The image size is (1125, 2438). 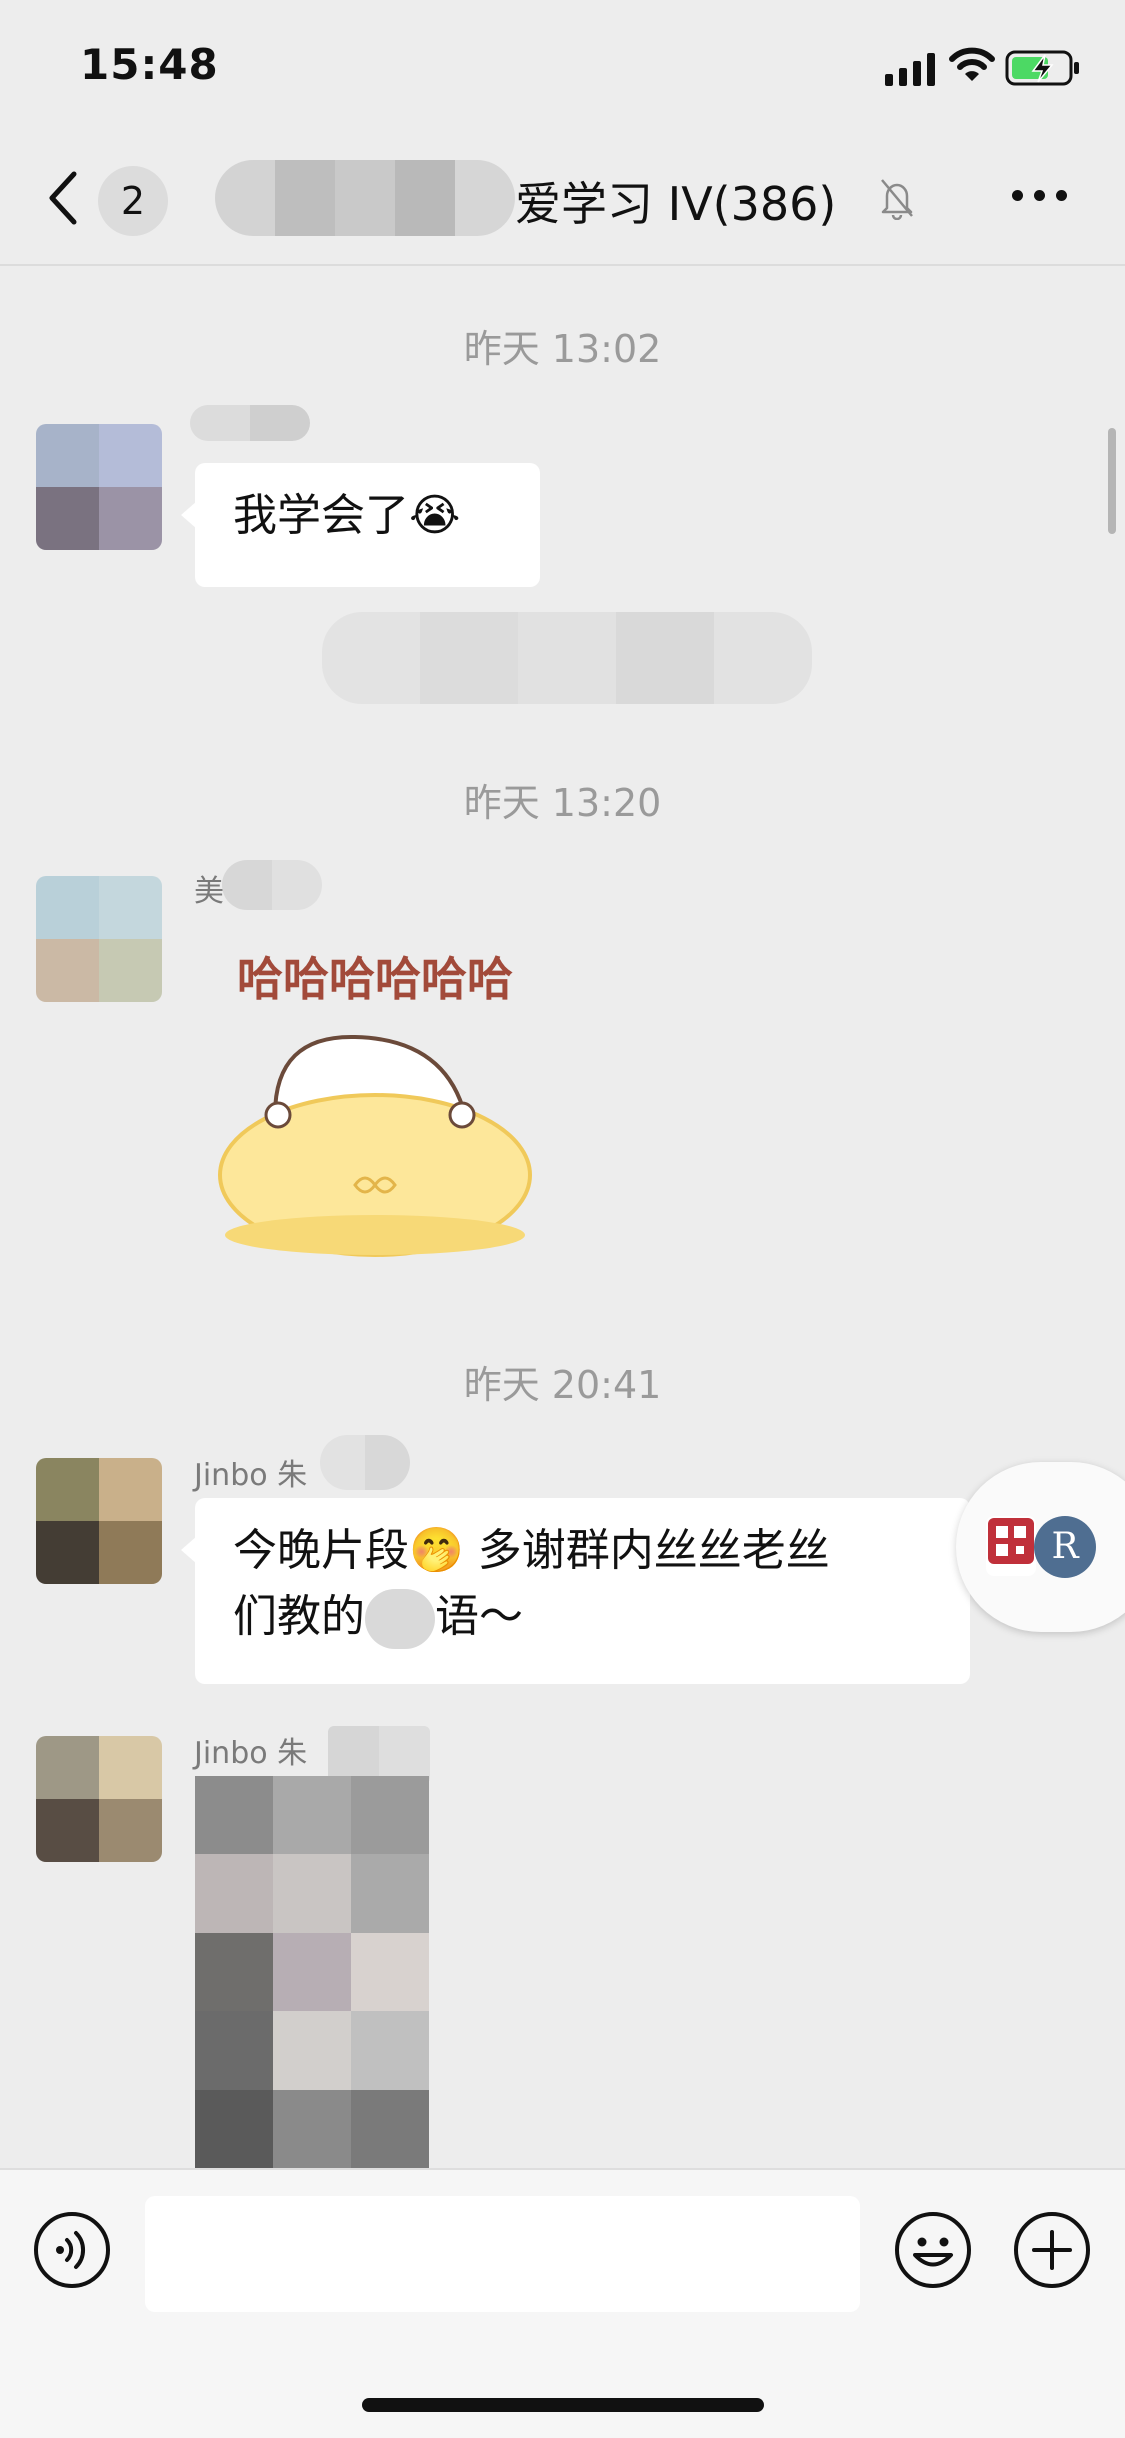 I want to click on cellular-signal-icon, so click(x=910, y=69).